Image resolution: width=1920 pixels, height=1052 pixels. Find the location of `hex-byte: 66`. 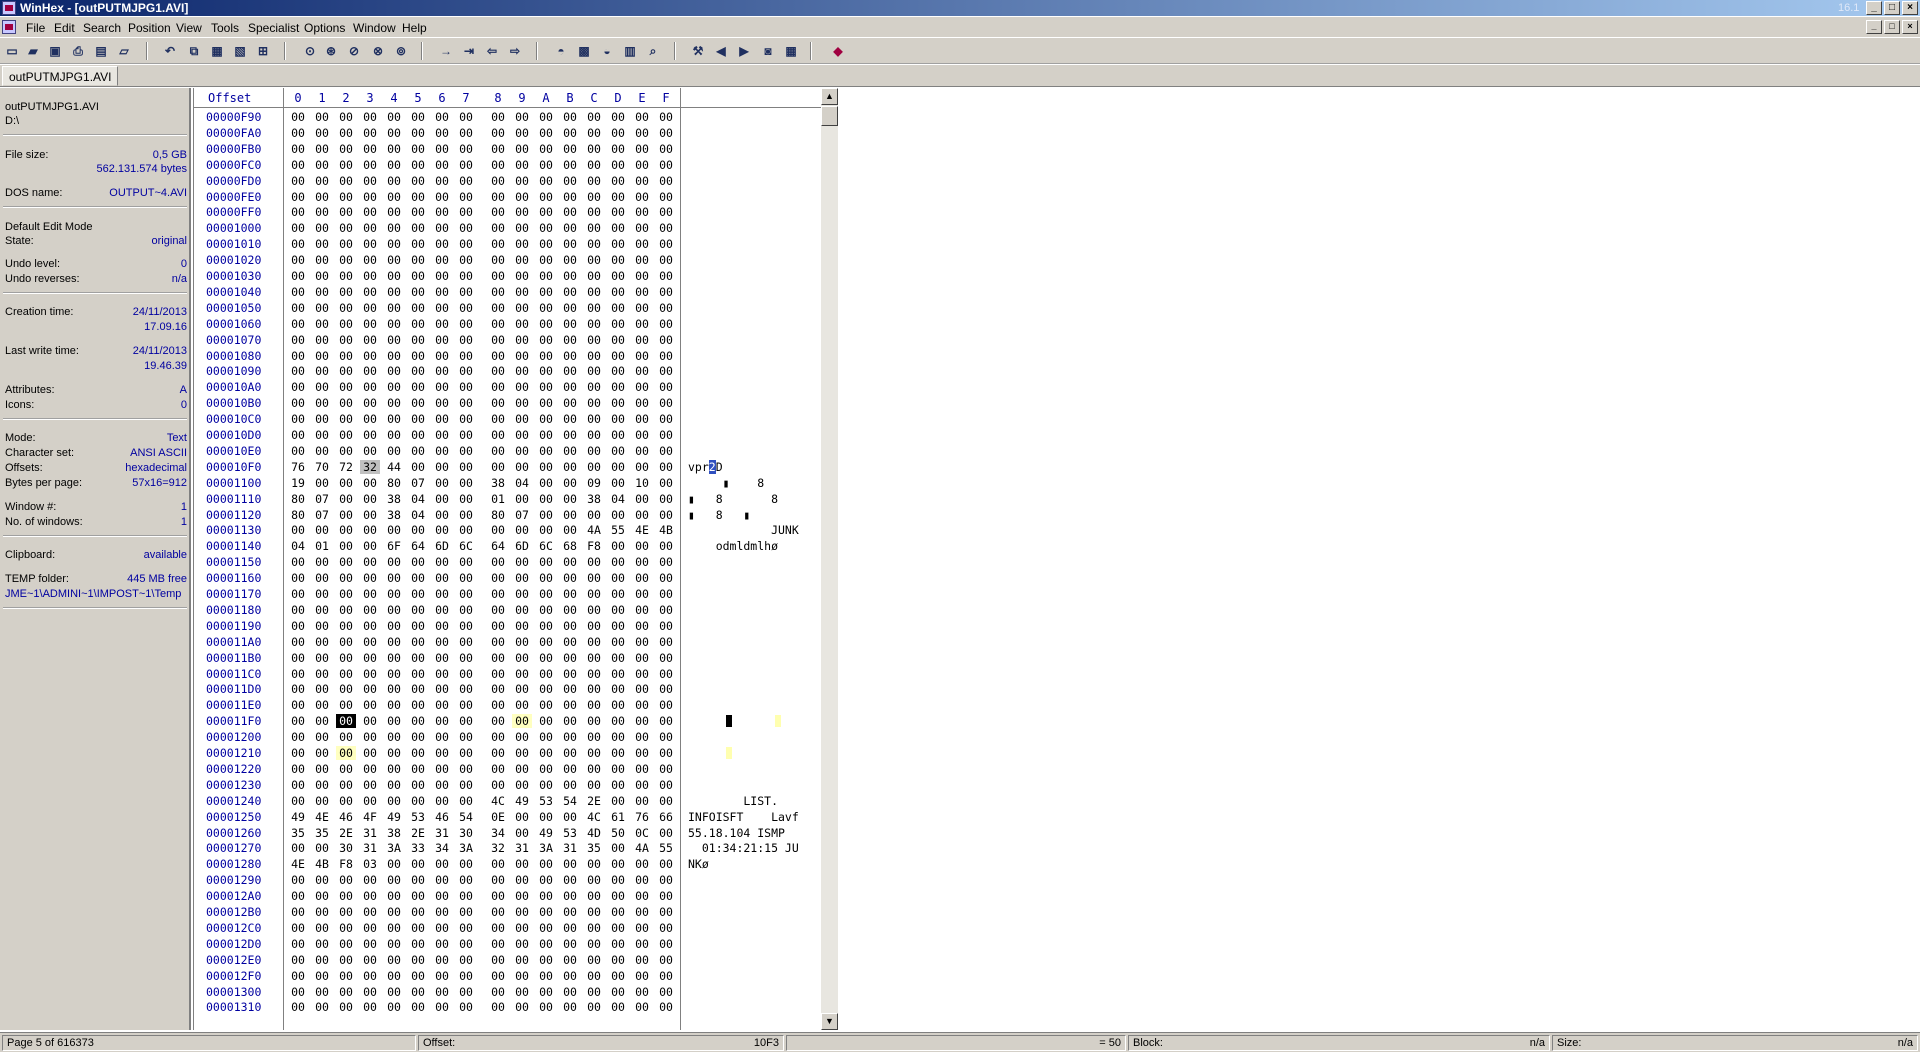

hex-byte: 66 is located at coordinates (666, 817).